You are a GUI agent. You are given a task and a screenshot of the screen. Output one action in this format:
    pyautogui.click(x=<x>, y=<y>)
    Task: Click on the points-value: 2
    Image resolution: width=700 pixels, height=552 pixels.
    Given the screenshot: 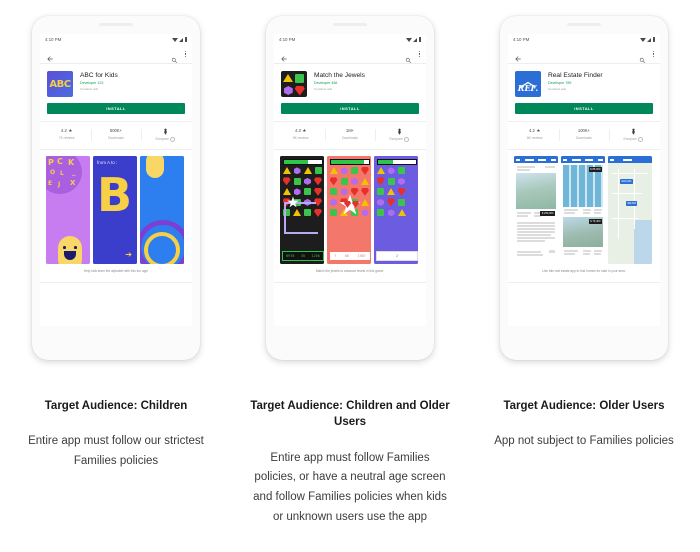 What is the action you would take?
    pyautogui.click(x=397, y=256)
    